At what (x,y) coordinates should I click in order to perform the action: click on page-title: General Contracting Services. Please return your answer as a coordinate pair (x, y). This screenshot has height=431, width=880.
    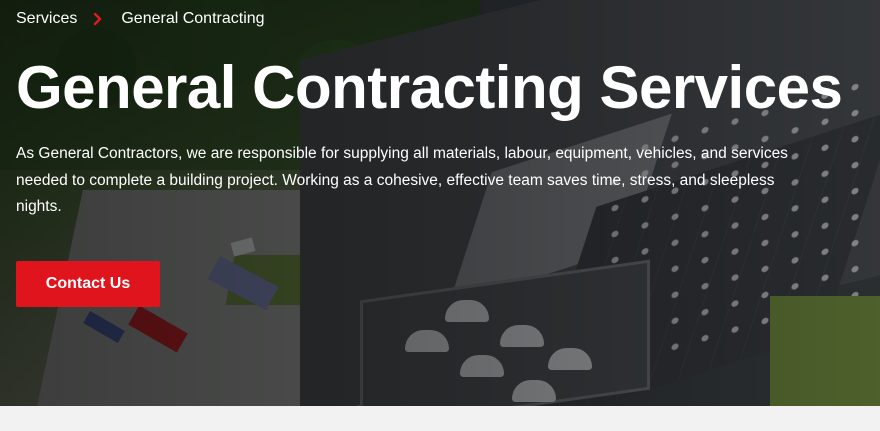
    Looking at the image, I should click on (429, 87).